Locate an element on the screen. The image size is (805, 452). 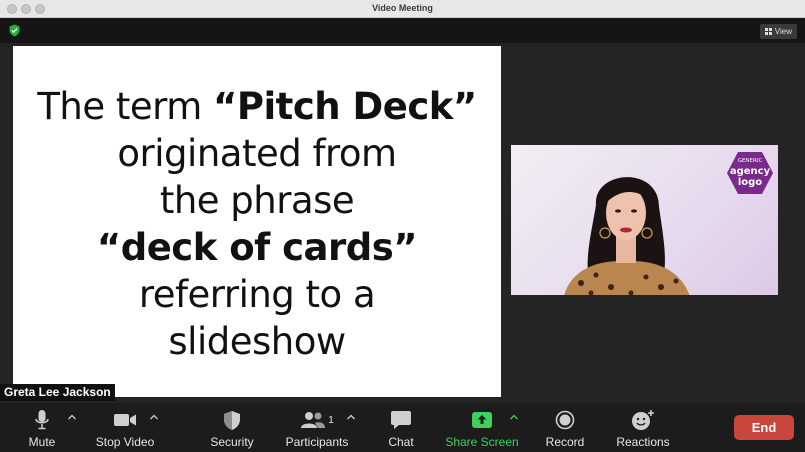
slide-text-span: referring to a is located at coordinates (257, 294).